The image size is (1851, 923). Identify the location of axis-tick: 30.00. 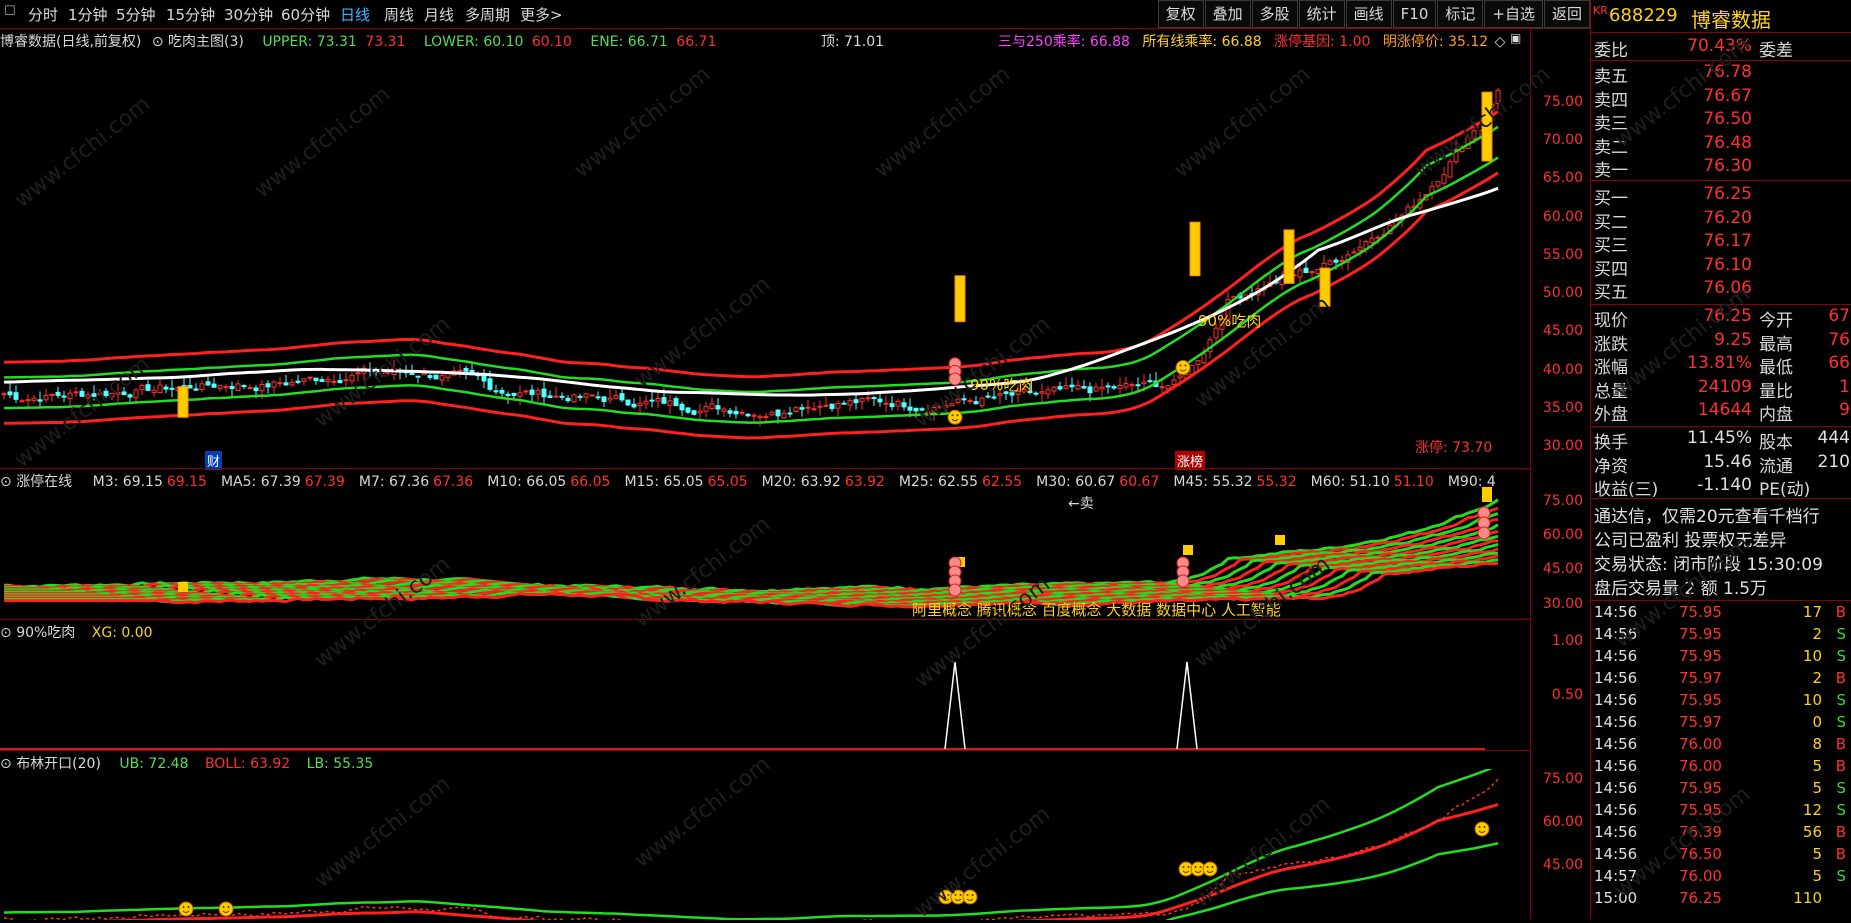
(1562, 604).